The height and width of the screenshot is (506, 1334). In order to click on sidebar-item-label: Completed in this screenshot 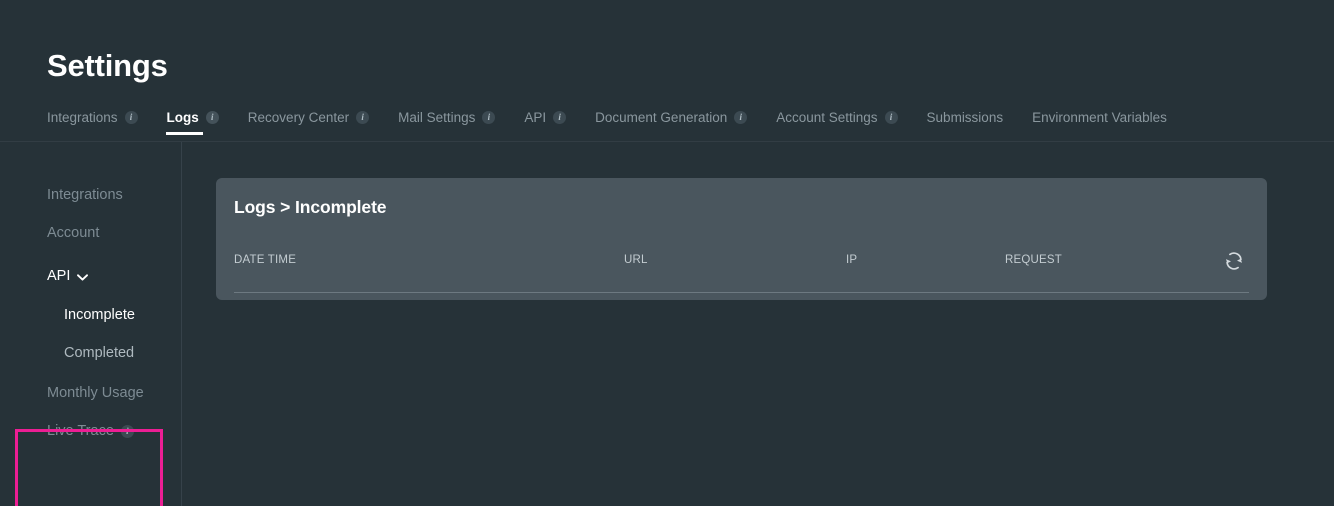, I will do `click(99, 353)`.